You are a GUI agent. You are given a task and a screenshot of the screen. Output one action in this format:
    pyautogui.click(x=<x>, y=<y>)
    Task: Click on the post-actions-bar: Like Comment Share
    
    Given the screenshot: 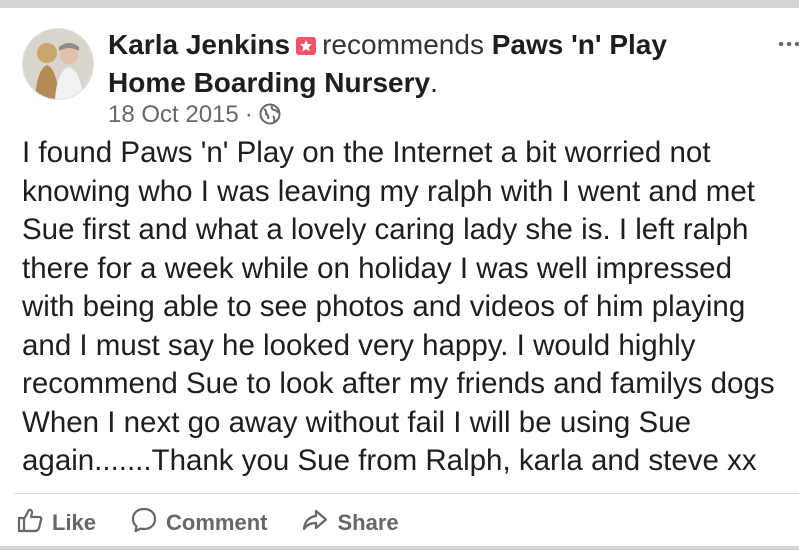 What is the action you would take?
    pyautogui.click(x=207, y=523)
    